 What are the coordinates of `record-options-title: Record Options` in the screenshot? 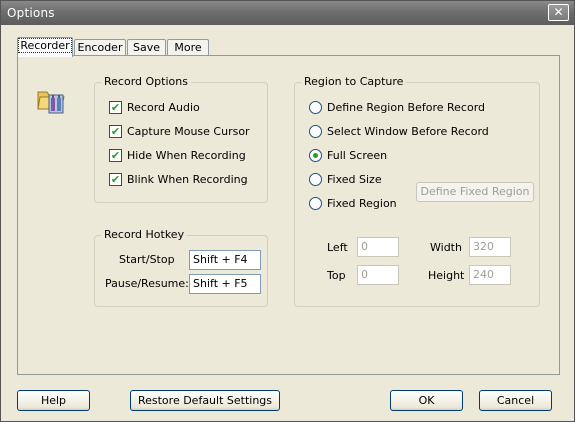 It's located at (146, 81).